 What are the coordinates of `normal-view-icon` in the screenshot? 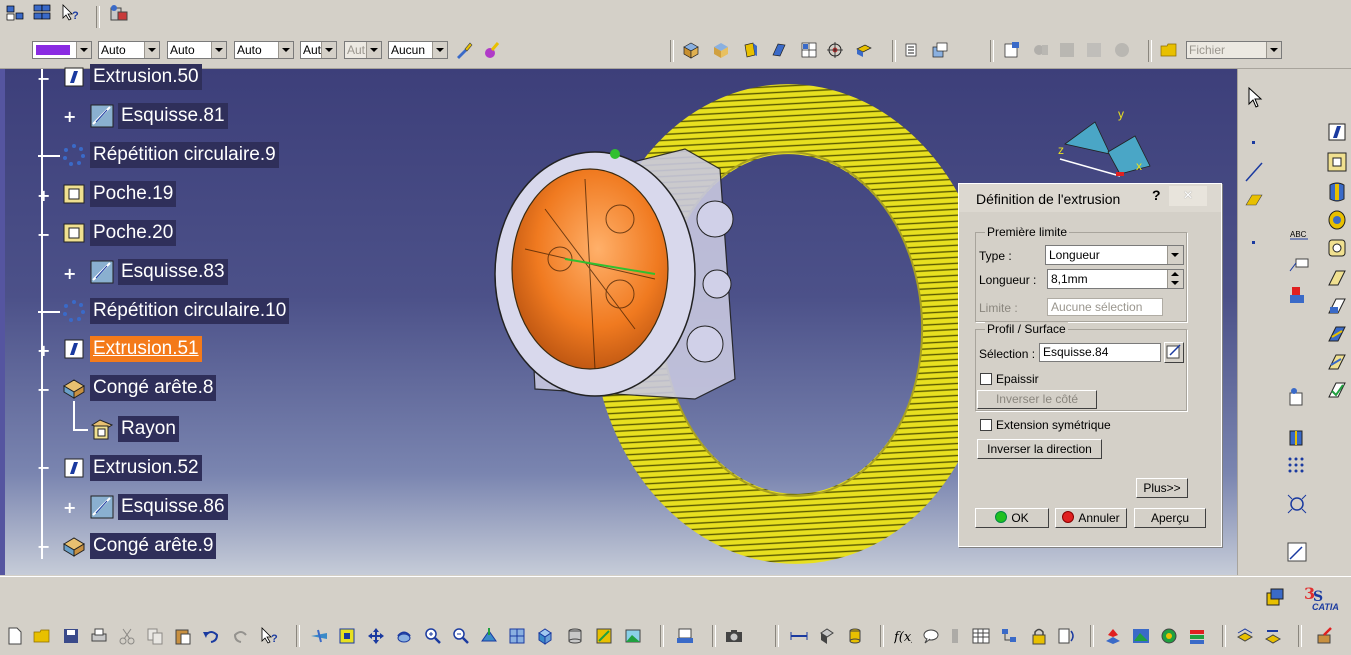 It's located at (489, 636).